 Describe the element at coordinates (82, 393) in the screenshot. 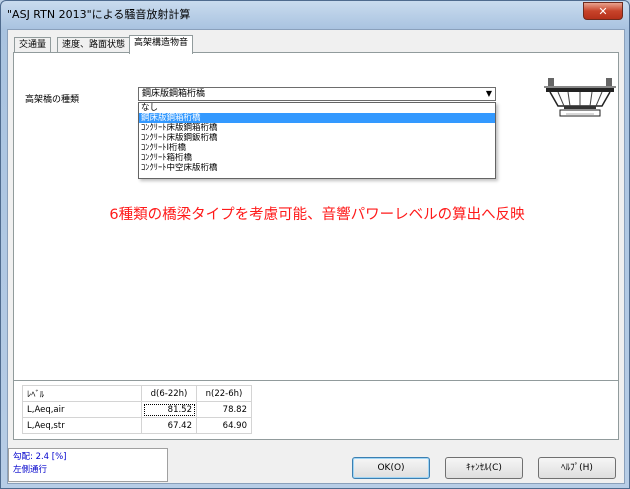

I see `header-level: ﾚﾍﾞﾙ` at that location.